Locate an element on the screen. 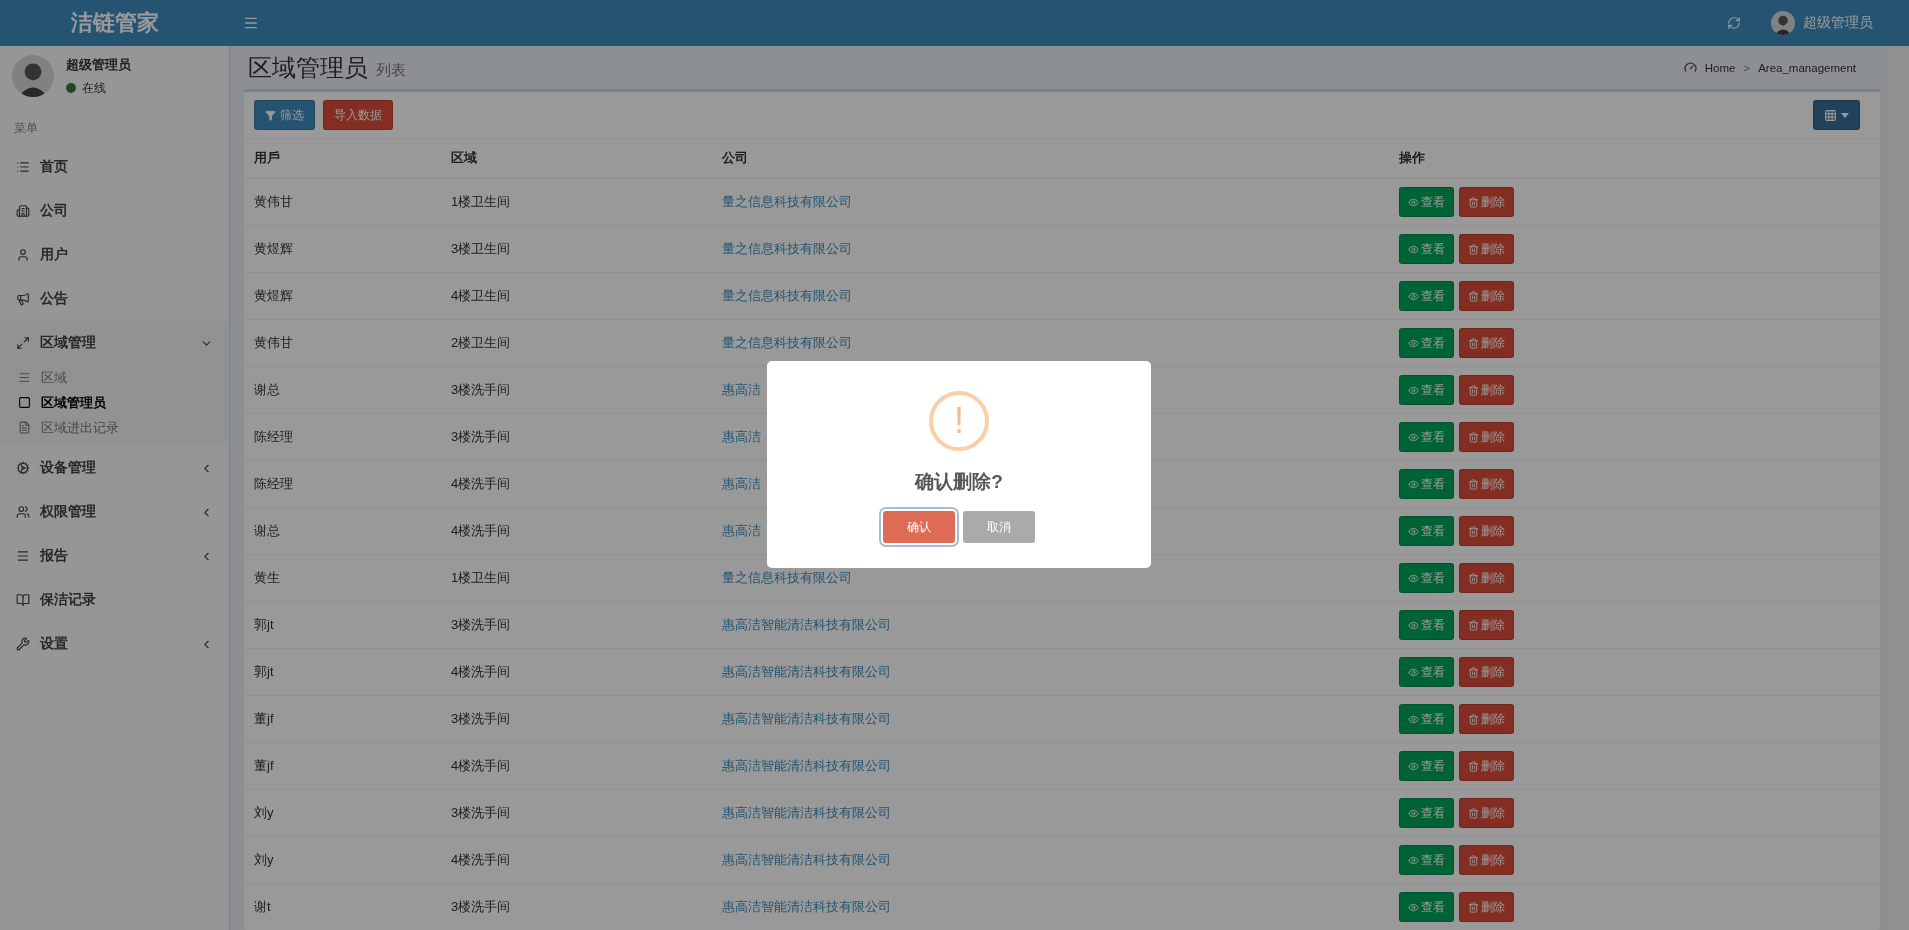 Image resolution: width=1909 pixels, height=930 pixels. sidebar-item: 报告 is located at coordinates (114, 556).